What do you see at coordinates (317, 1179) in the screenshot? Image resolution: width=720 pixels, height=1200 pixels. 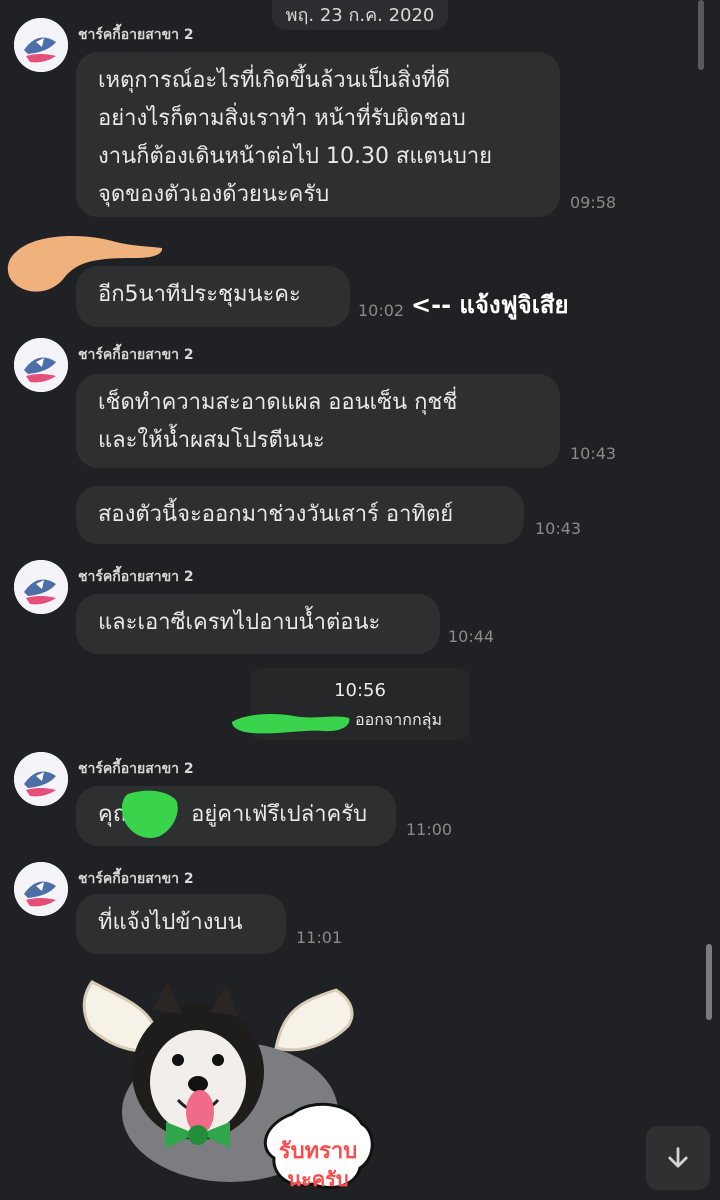 I see `sticker-caption-line2: นะครับ` at bounding box center [317, 1179].